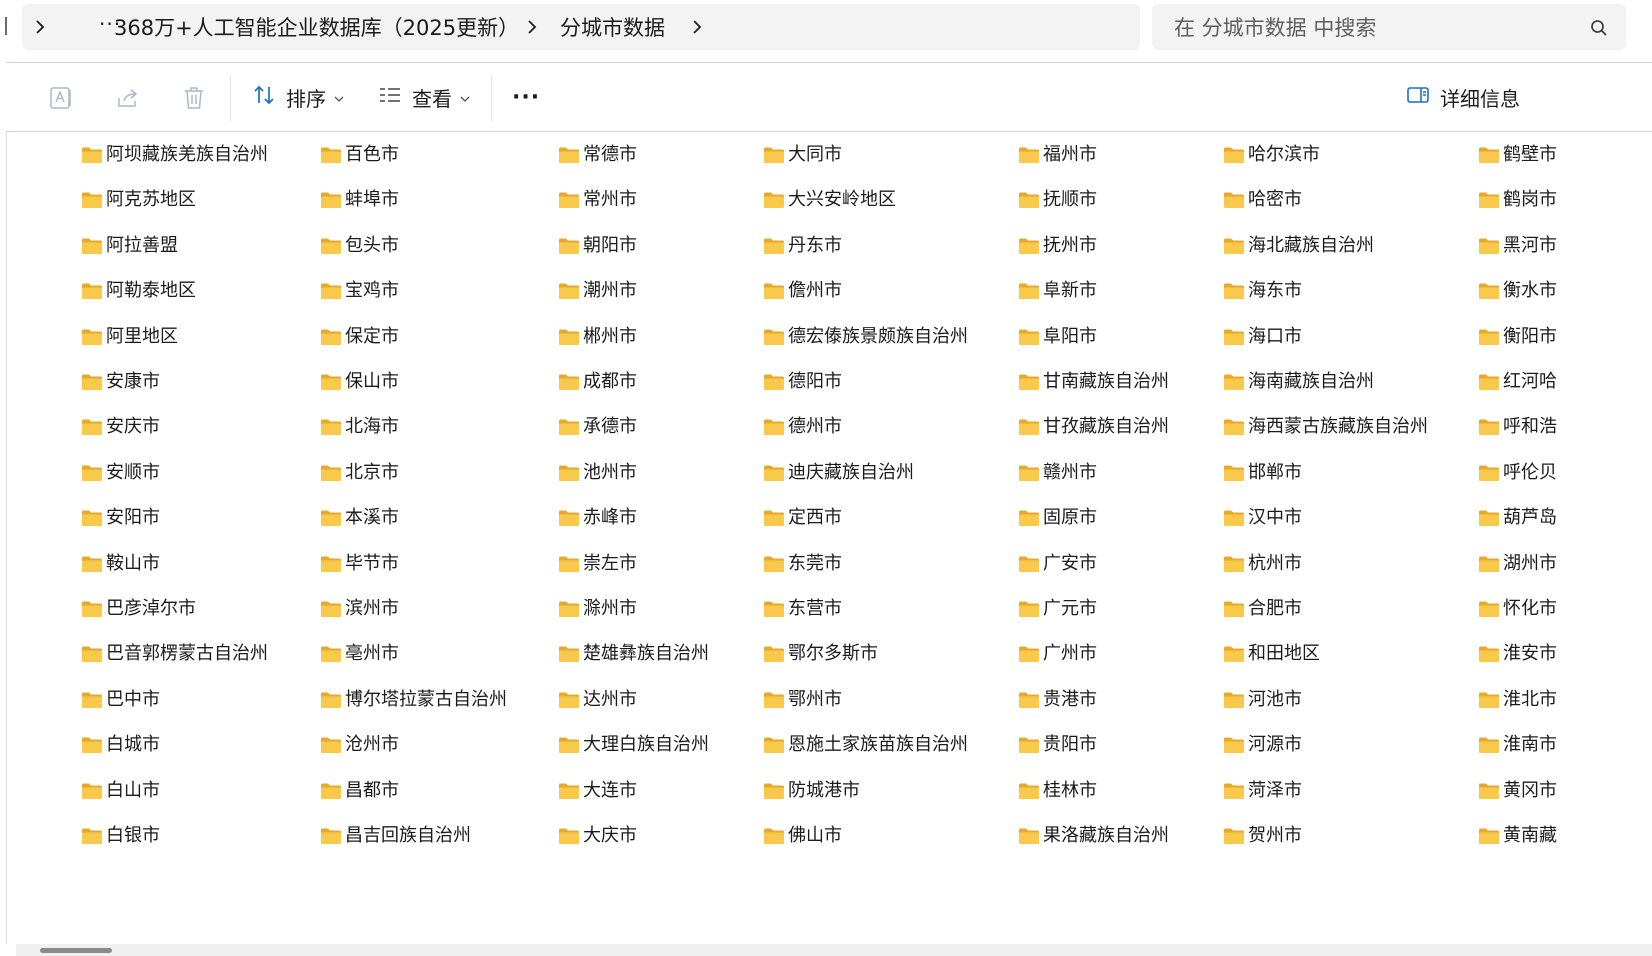 The width and height of the screenshot is (1652, 956). I want to click on search-icon, so click(1599, 30).